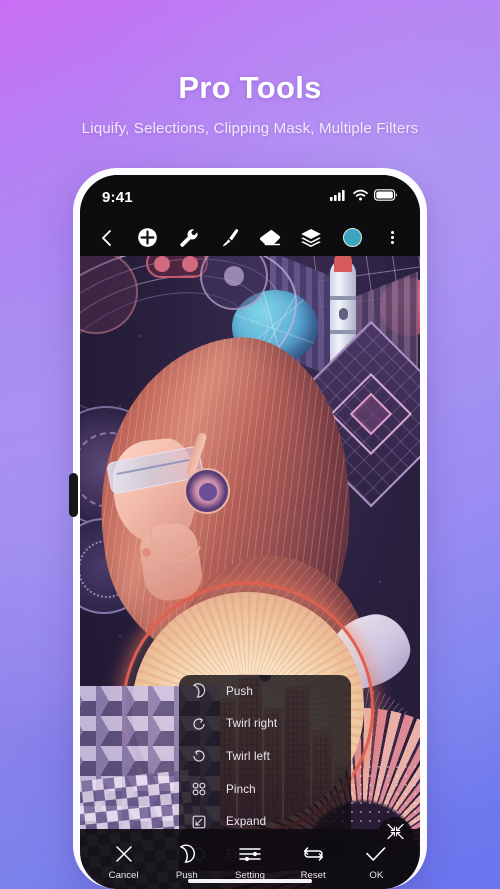  I want to click on status-bar: 9:41, so click(250, 197).